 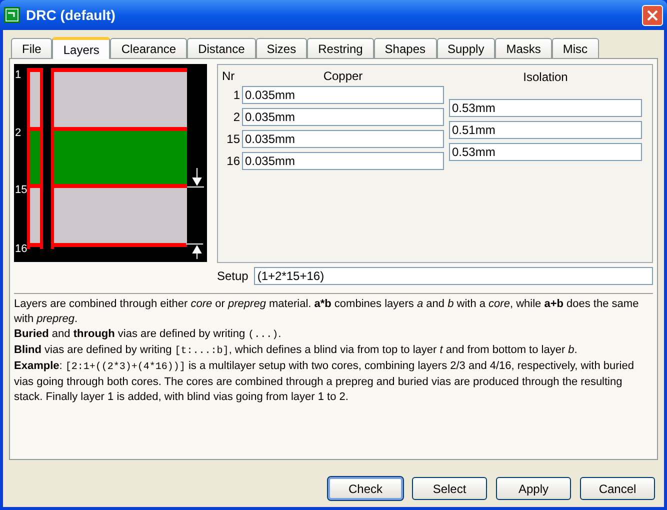 I want to click on tab: Distance, so click(x=221, y=48).